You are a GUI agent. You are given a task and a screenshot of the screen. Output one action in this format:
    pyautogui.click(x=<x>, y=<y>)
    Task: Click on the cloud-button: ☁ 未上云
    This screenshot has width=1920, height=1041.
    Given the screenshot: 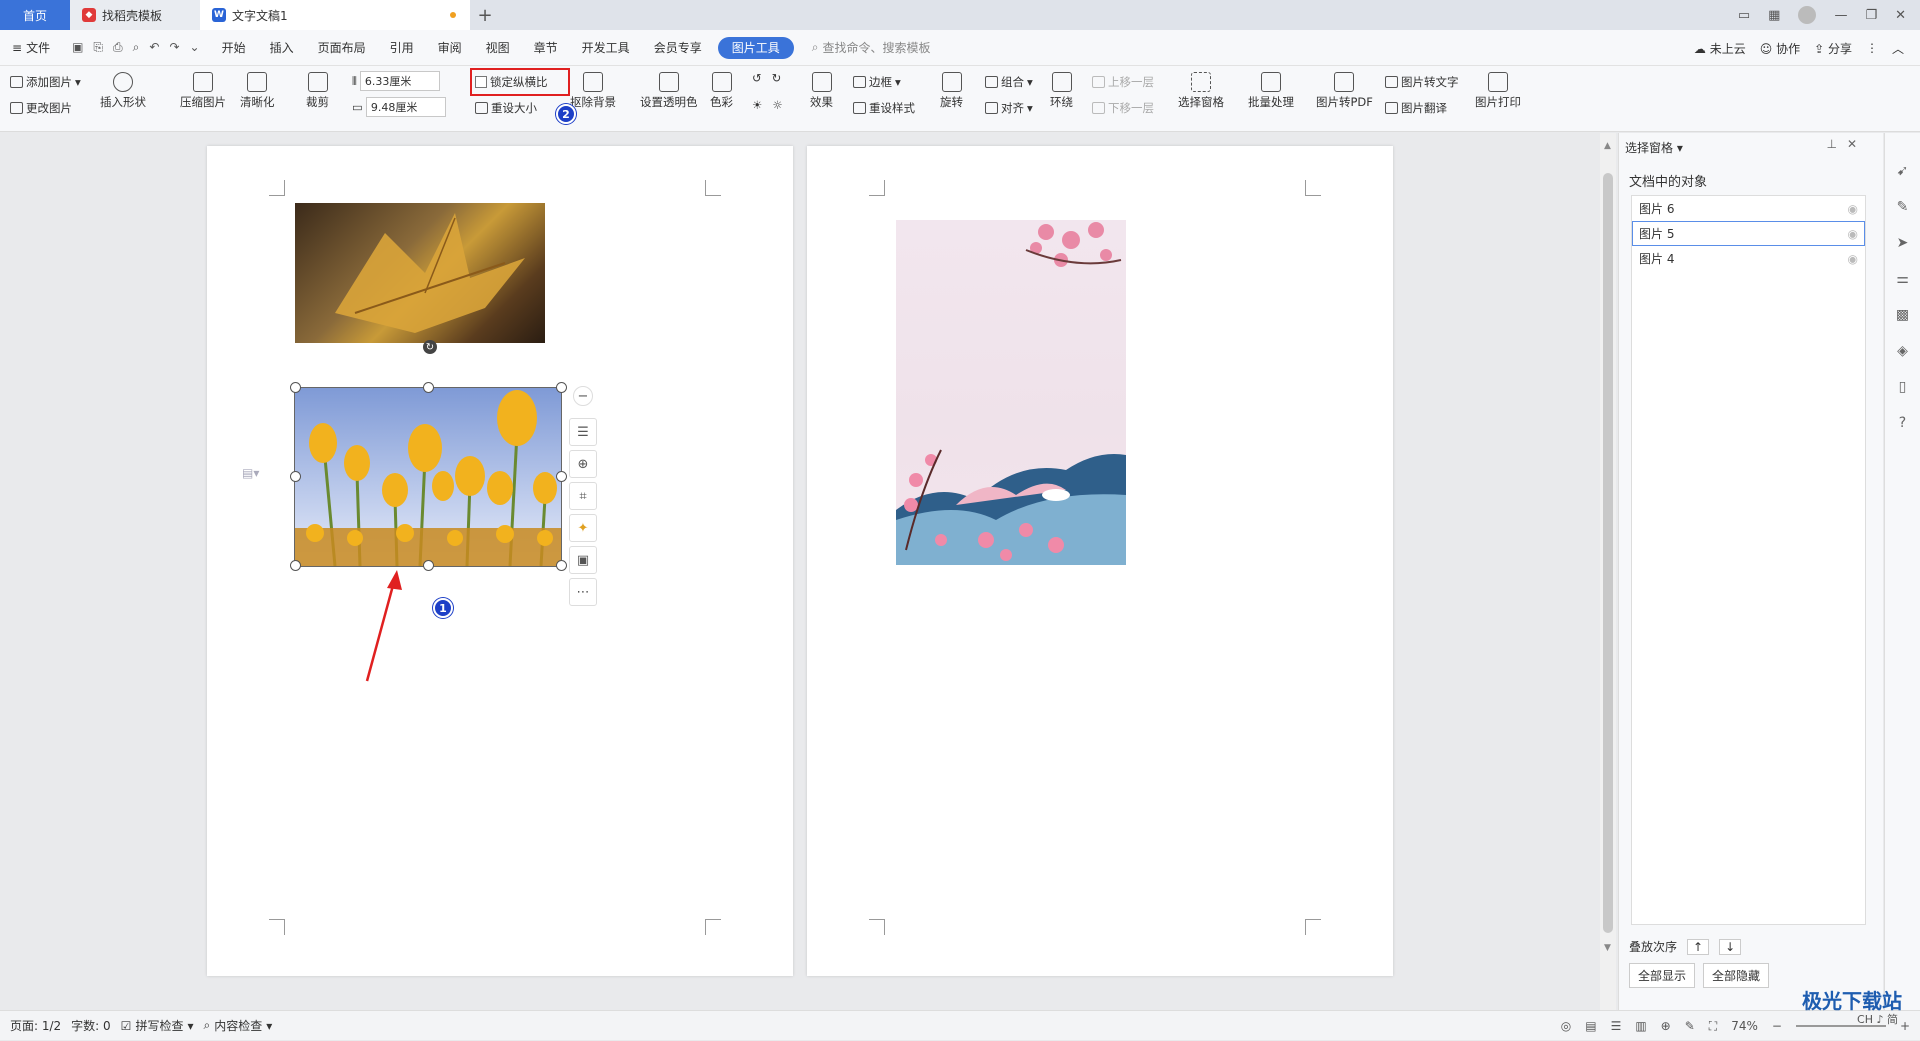 What is the action you would take?
    pyautogui.click(x=1720, y=48)
    